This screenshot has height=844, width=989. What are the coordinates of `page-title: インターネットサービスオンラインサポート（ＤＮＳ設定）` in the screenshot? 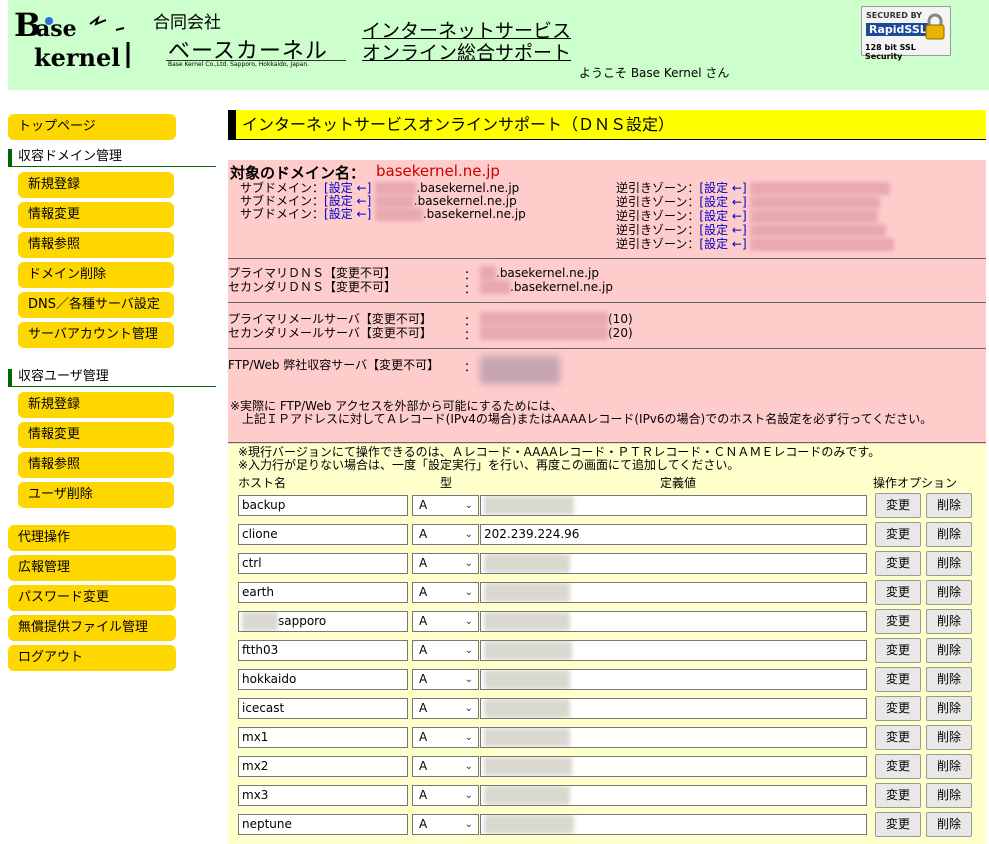 It's located at (607, 125).